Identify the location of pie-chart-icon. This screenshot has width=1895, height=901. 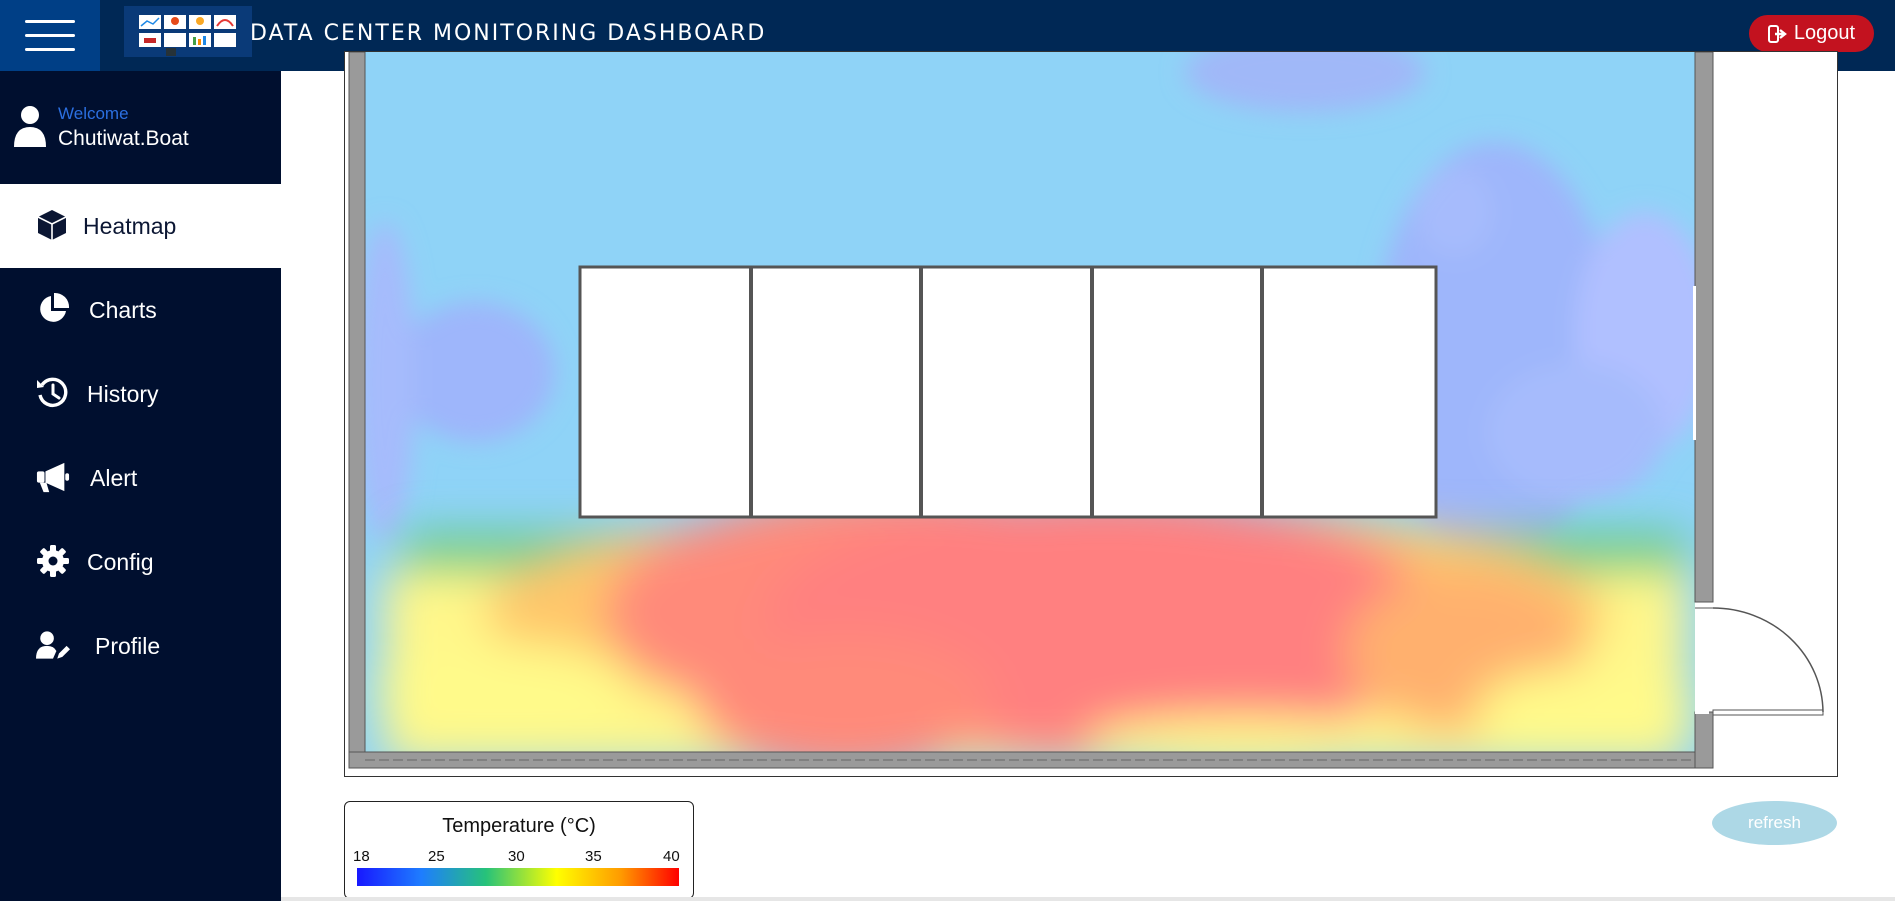
(53, 309).